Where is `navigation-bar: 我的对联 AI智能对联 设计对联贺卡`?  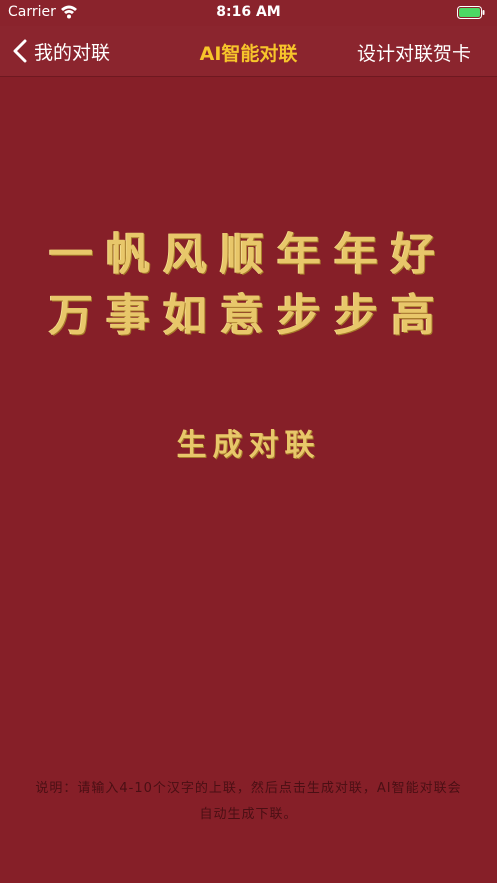 navigation-bar: 我的对联 AI智能对联 设计对联贺卡 is located at coordinates (248, 51).